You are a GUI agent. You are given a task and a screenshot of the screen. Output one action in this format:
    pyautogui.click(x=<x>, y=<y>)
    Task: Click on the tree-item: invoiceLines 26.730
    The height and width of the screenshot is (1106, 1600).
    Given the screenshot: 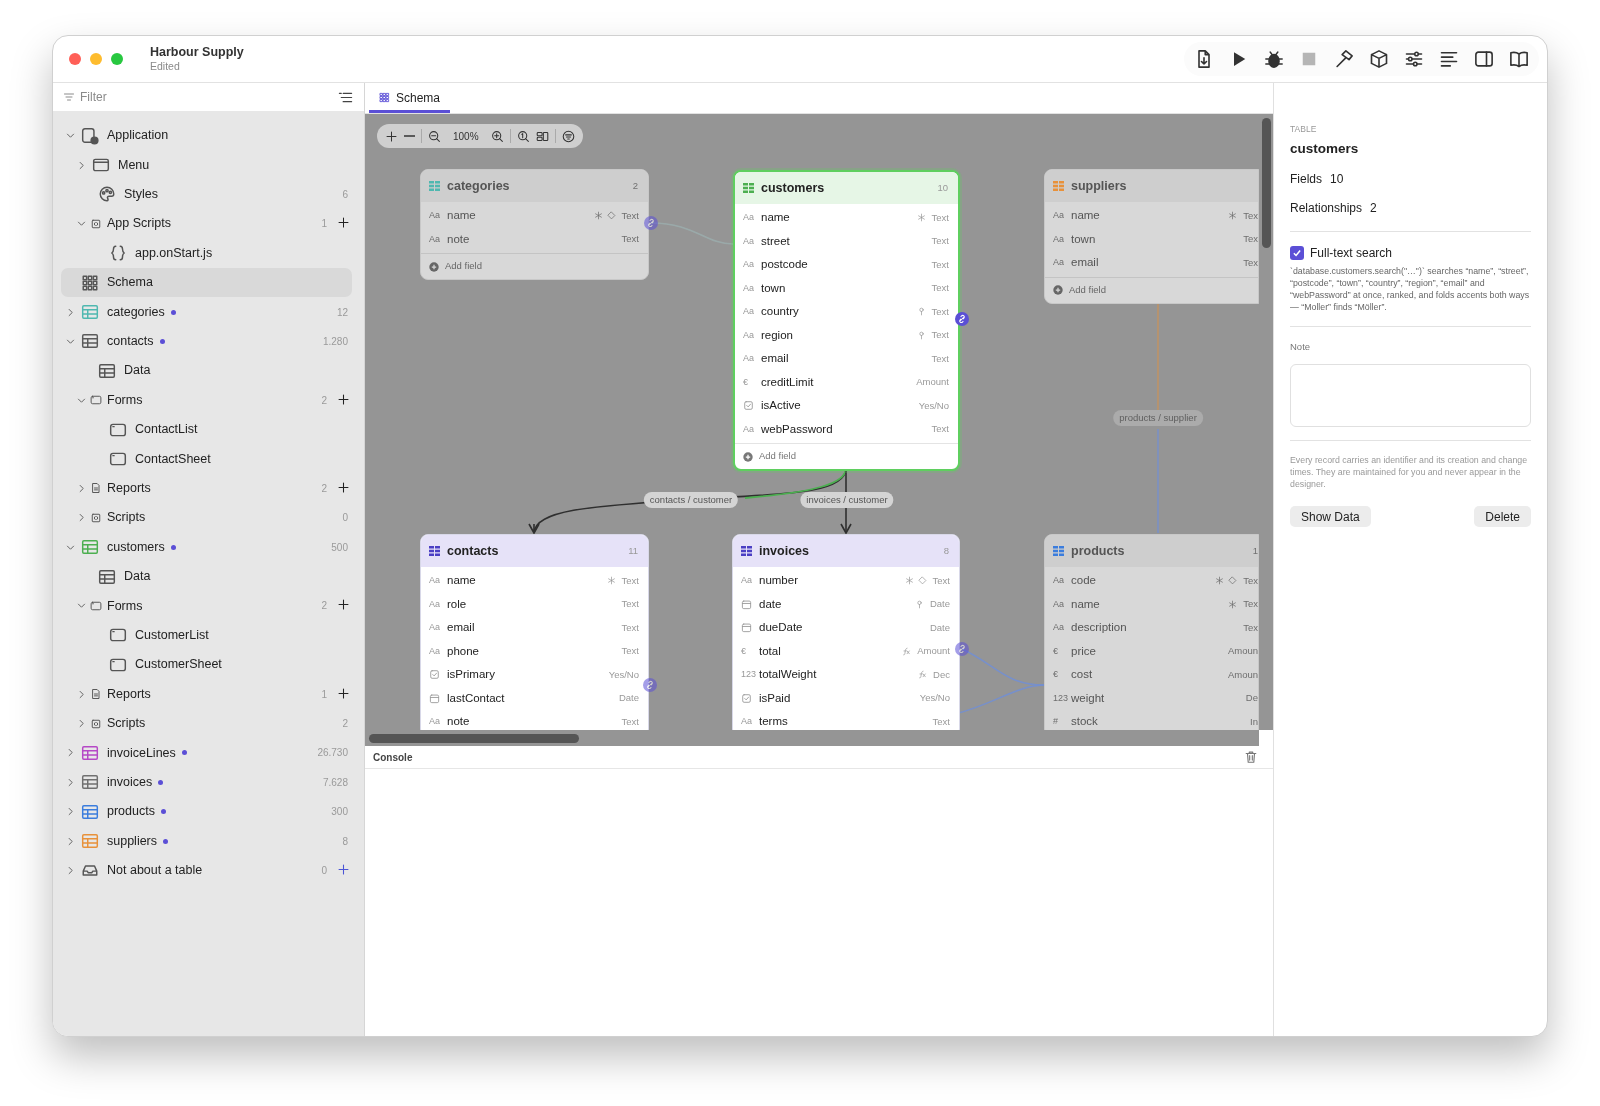 What is the action you would take?
    pyautogui.click(x=206, y=753)
    